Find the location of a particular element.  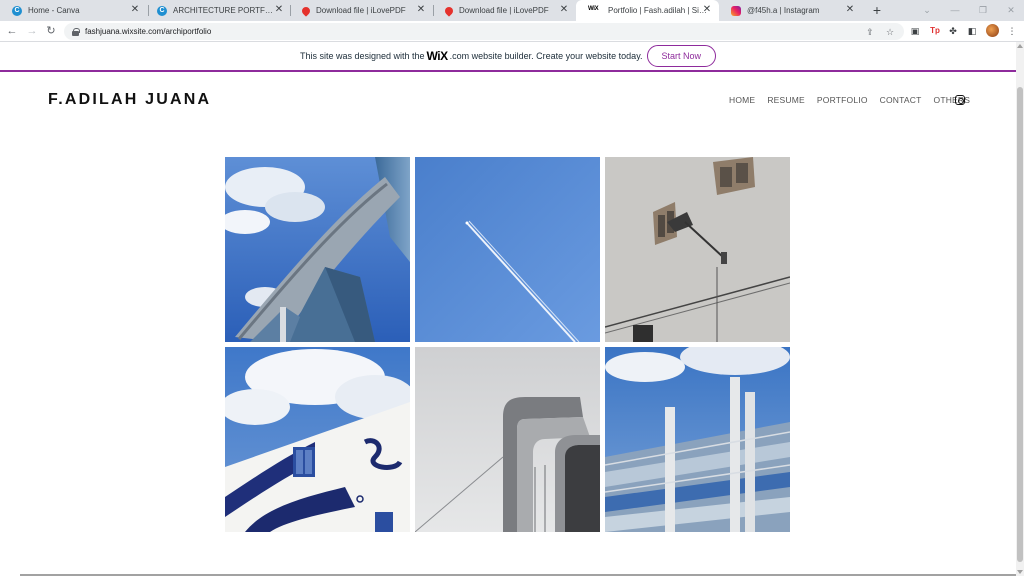

nav-portfolio: PORTFOLIO is located at coordinates (842, 100).